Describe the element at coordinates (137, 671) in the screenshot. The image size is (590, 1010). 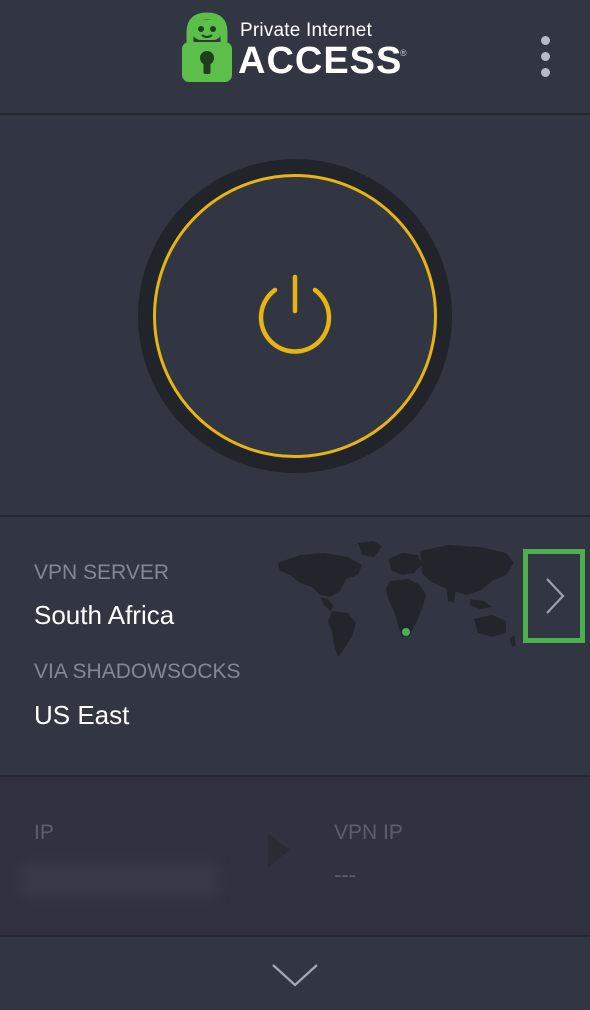
I see `shadowsocks-label: VIA SHADOWSOCKS` at that location.